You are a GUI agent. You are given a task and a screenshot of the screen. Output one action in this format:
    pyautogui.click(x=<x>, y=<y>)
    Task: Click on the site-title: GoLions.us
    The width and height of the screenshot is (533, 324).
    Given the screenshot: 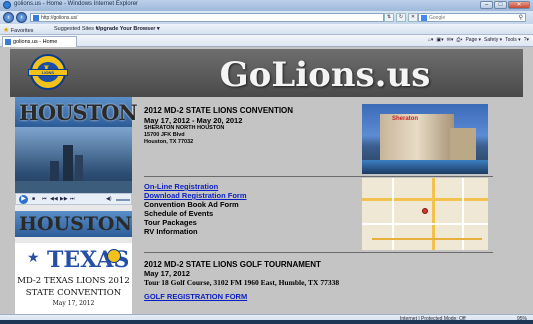 What is the action you would take?
    pyautogui.click(x=325, y=75)
    